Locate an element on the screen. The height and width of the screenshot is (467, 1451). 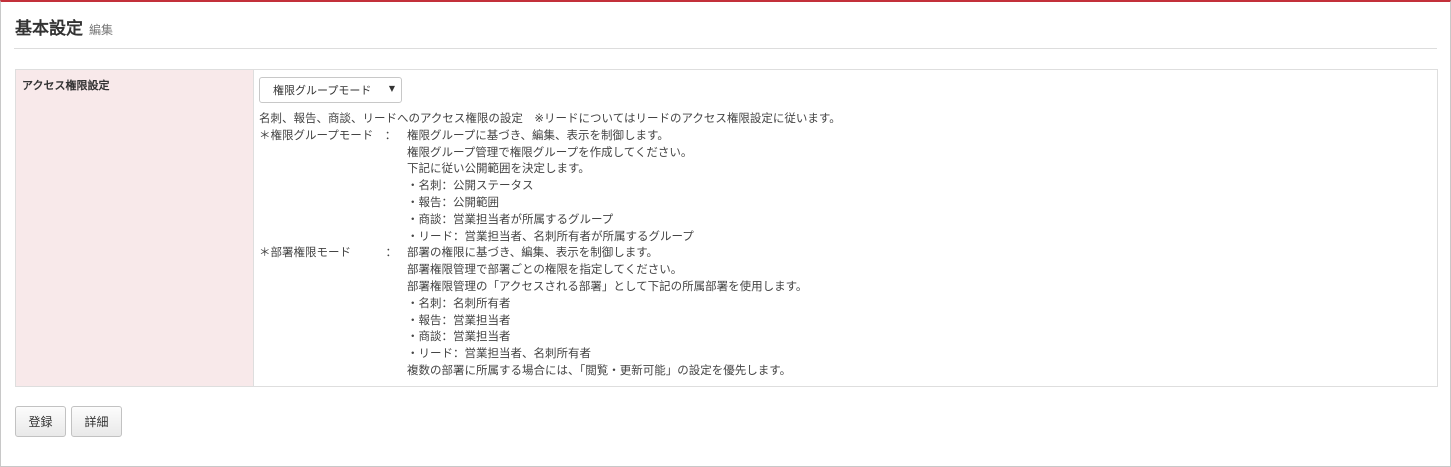
page-header: 基本設定 編集 is located at coordinates (64, 29).